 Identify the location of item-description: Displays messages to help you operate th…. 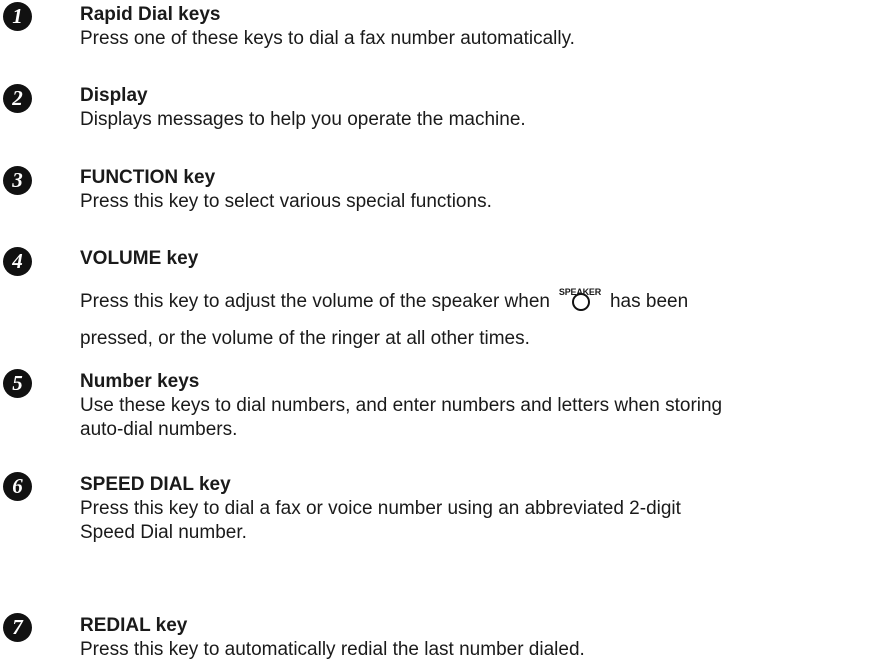
(303, 119).